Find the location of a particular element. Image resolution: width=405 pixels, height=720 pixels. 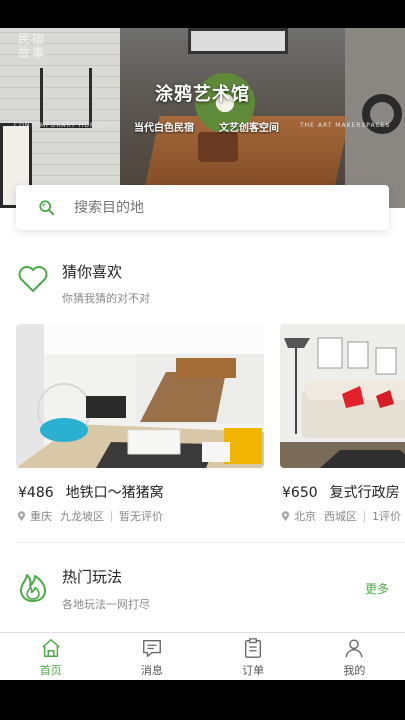

tab-messages: 消息 is located at coordinates (151, 656).